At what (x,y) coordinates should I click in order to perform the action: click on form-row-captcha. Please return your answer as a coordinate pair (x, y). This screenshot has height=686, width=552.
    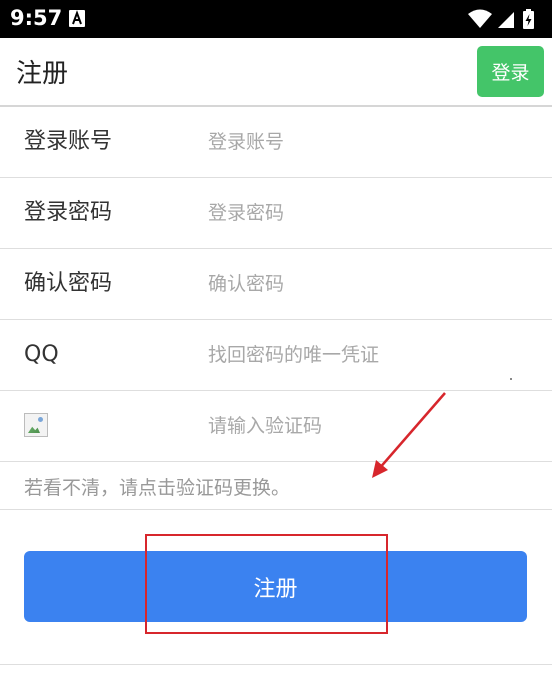
    Looking at the image, I should click on (276, 426).